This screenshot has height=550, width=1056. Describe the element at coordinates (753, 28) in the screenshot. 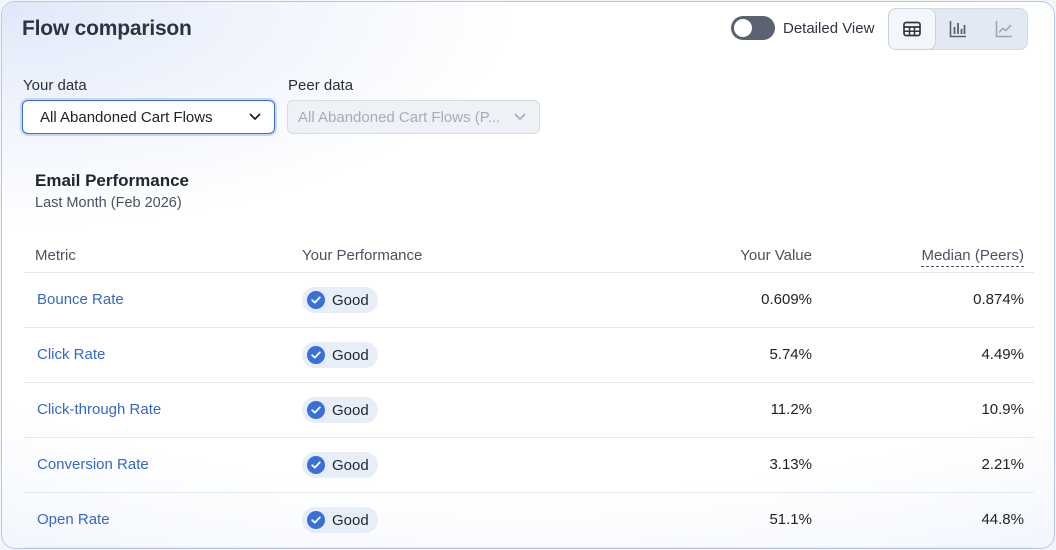

I see `detailed-view-toggle` at that location.